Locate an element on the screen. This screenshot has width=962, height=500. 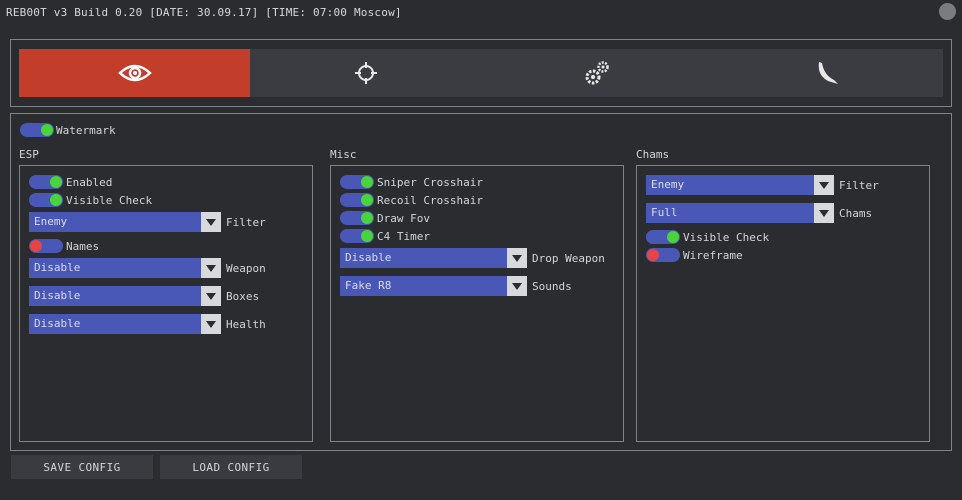
watermark-label: Watermark is located at coordinates (86, 130).